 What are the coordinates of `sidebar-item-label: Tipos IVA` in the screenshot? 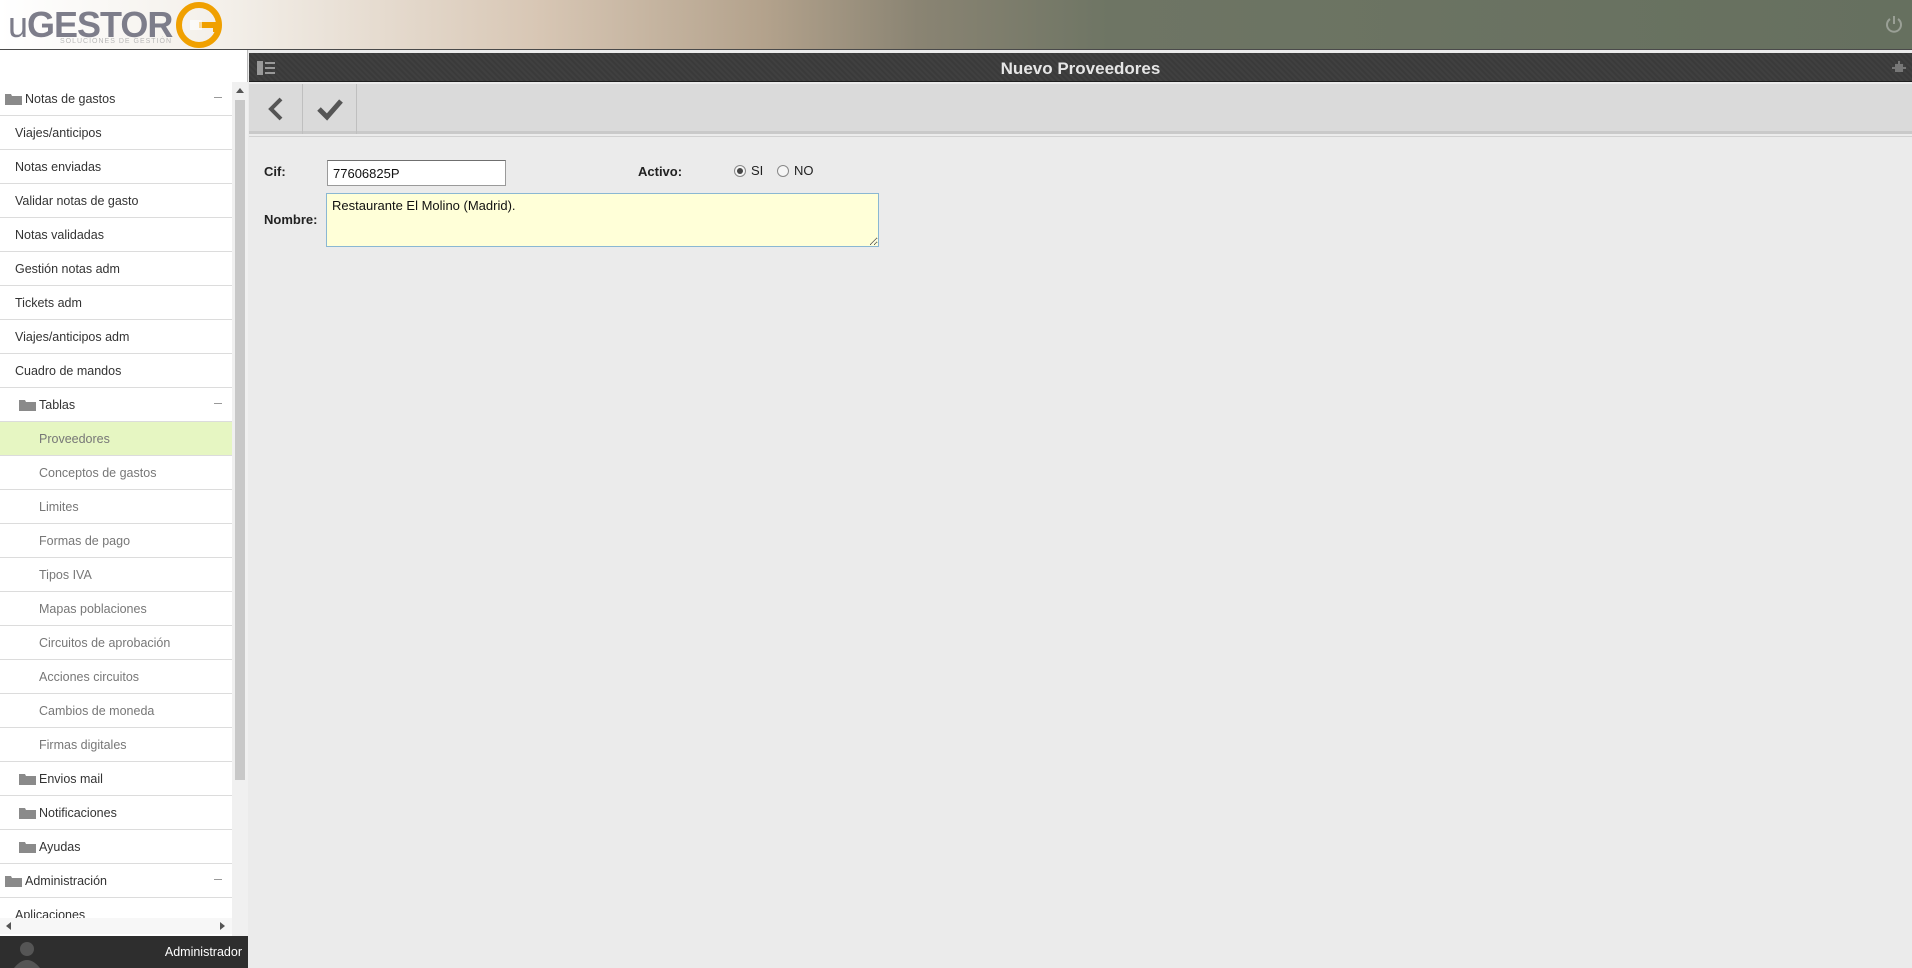 It's located at (65, 574).